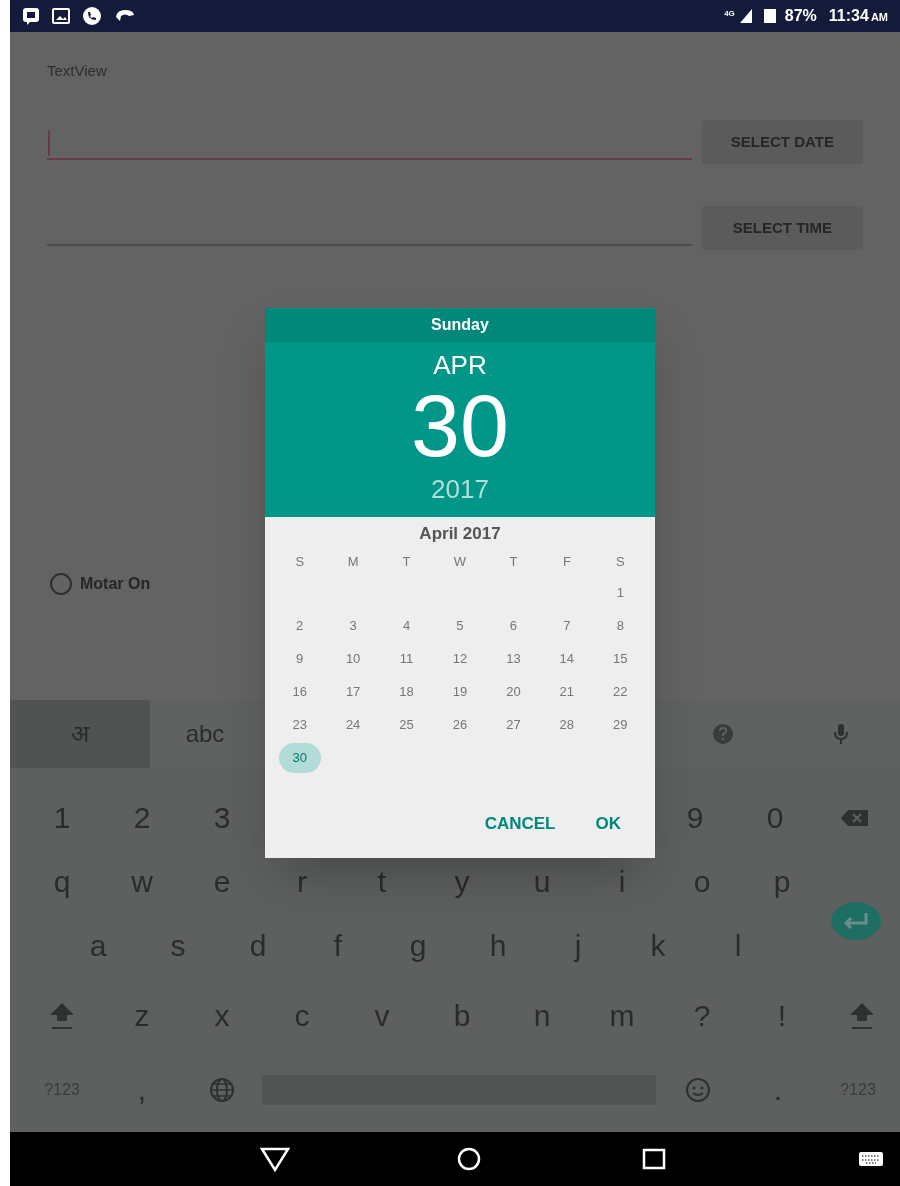 The width and height of the screenshot is (900, 1186). What do you see at coordinates (520, 823) in the screenshot?
I see `cancel-button: CANCEL` at bounding box center [520, 823].